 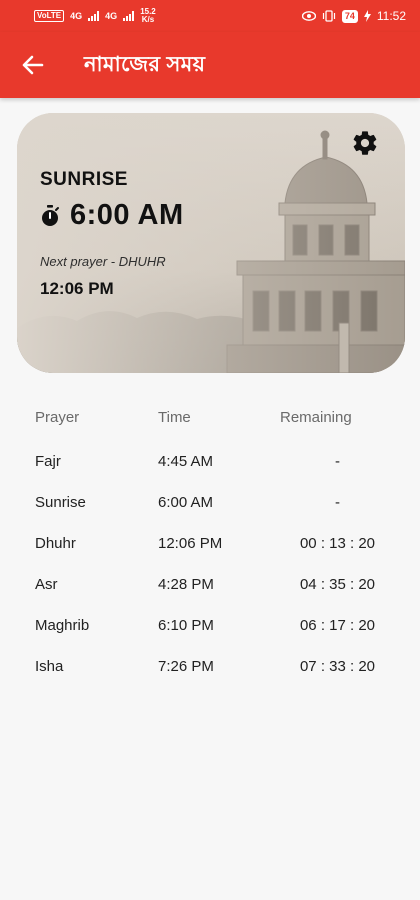 What do you see at coordinates (57, 417) in the screenshot?
I see `header-prayer: Prayer` at bounding box center [57, 417].